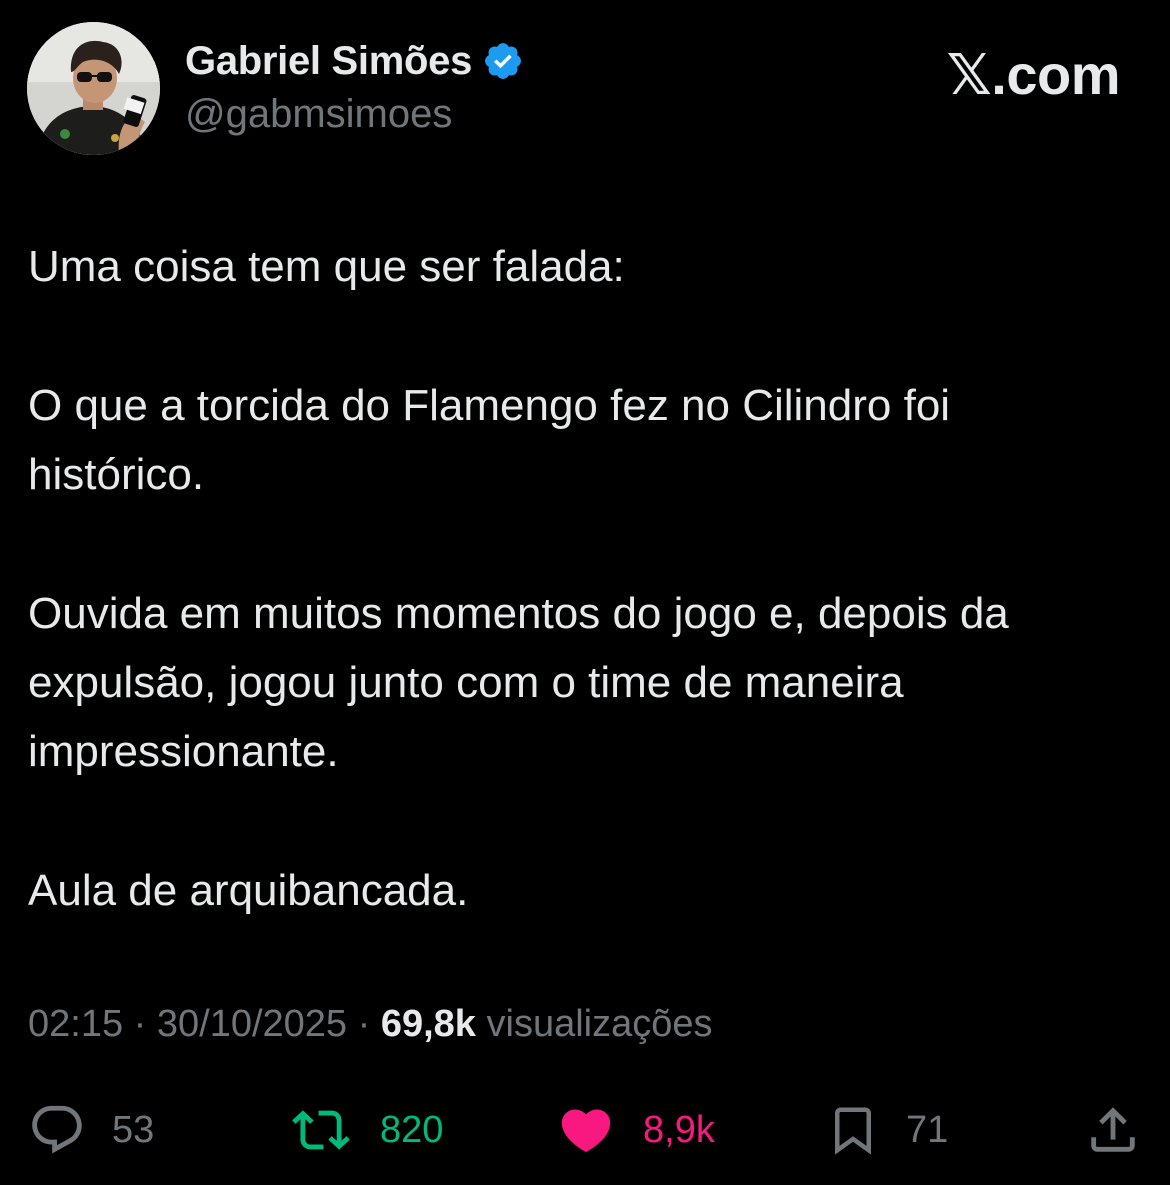 Image resolution: width=1170 pixels, height=1185 pixels. I want to click on share-button, so click(1113, 1130).